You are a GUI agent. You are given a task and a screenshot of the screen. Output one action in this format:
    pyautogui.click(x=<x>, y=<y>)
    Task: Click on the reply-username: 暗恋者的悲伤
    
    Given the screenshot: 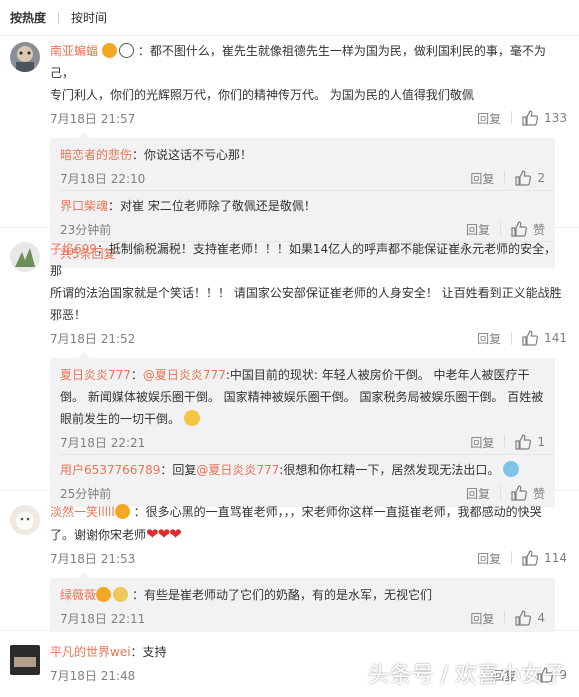 What is the action you would take?
    pyautogui.click(x=96, y=155)
    